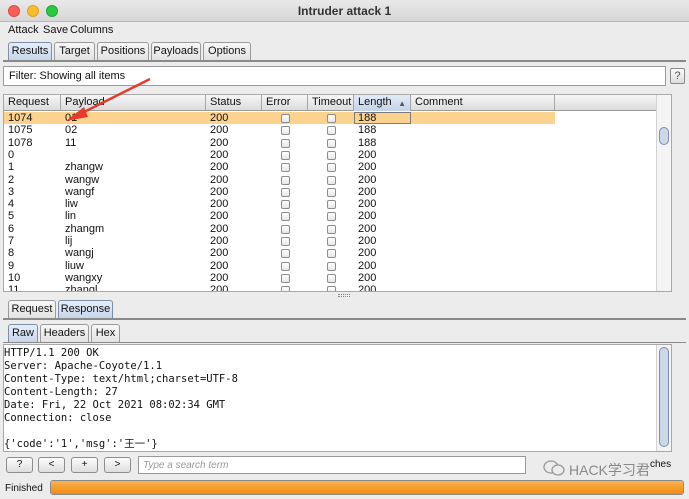 The height and width of the screenshot is (499, 689). I want to click on cell-payload: zhangw, so click(84, 167).